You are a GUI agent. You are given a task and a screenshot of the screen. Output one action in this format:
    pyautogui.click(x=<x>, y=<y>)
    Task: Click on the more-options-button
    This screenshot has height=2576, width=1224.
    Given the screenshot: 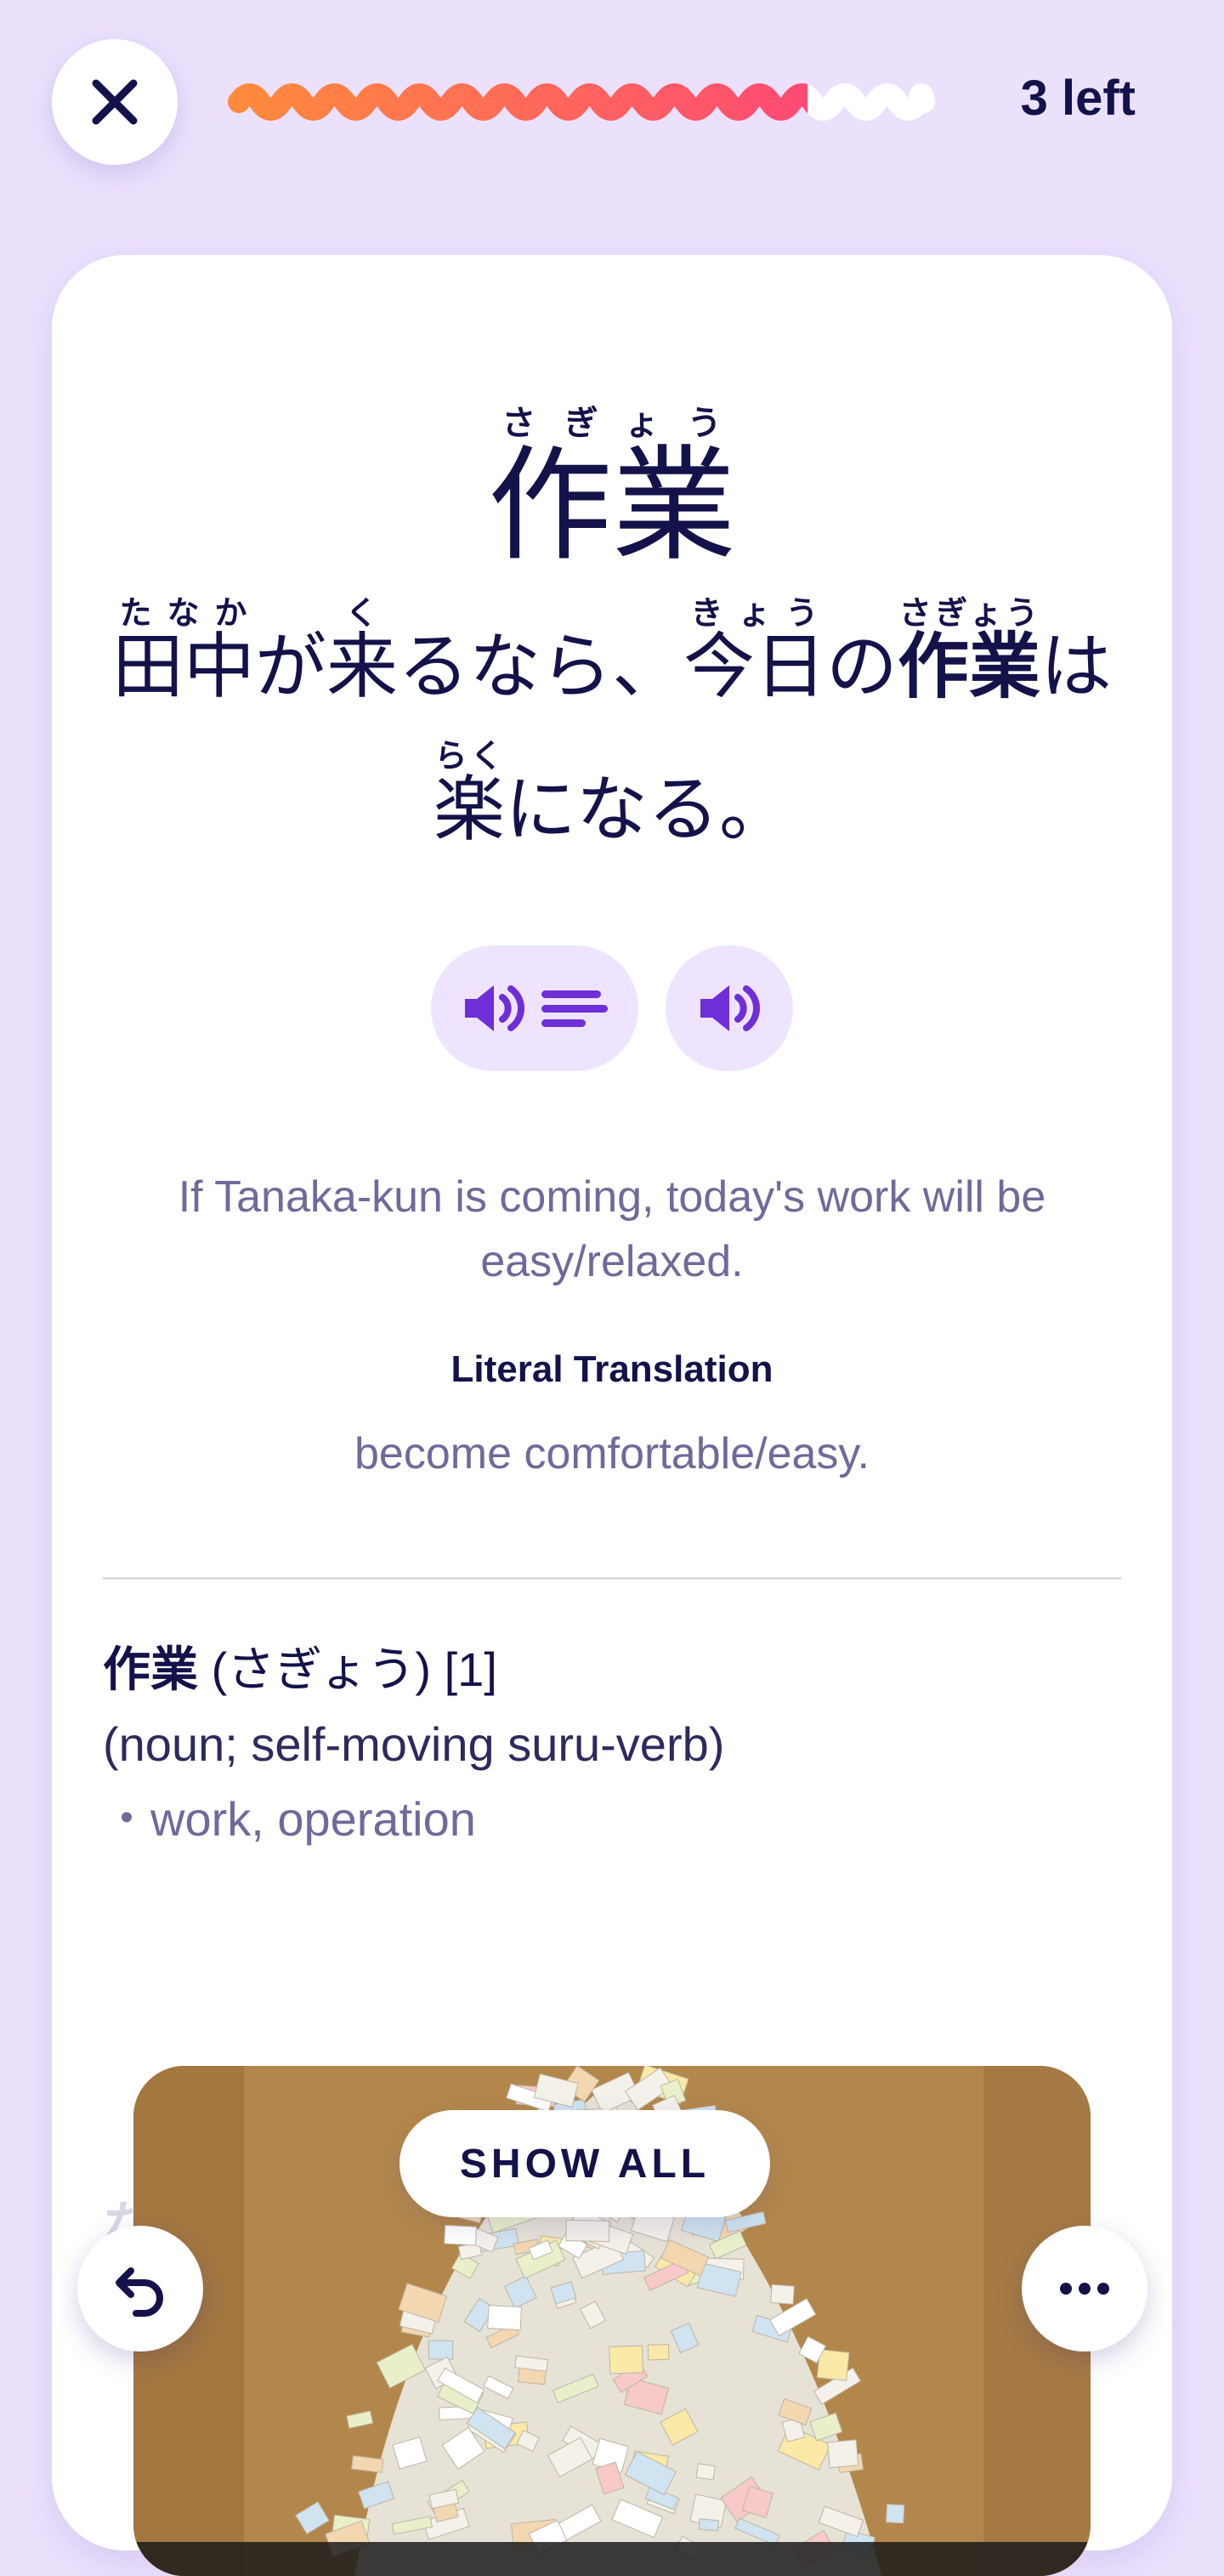 What is the action you would take?
    pyautogui.click(x=1085, y=2289)
    